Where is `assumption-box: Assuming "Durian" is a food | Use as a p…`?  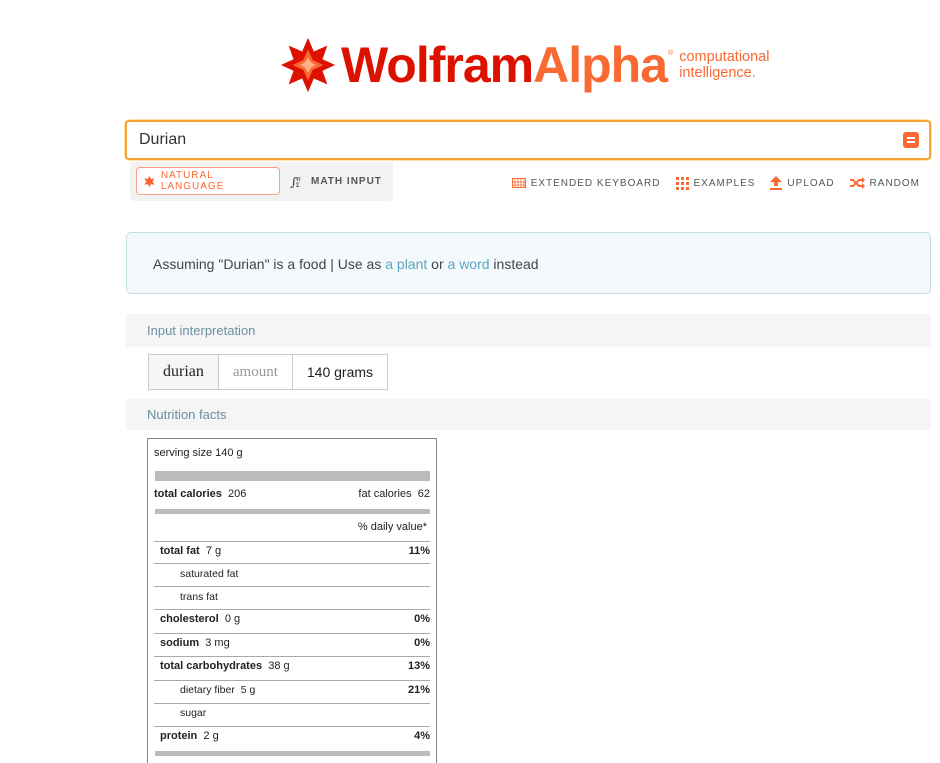
assumption-box: Assuming "Durian" is a food | Use as a p… is located at coordinates (528, 263).